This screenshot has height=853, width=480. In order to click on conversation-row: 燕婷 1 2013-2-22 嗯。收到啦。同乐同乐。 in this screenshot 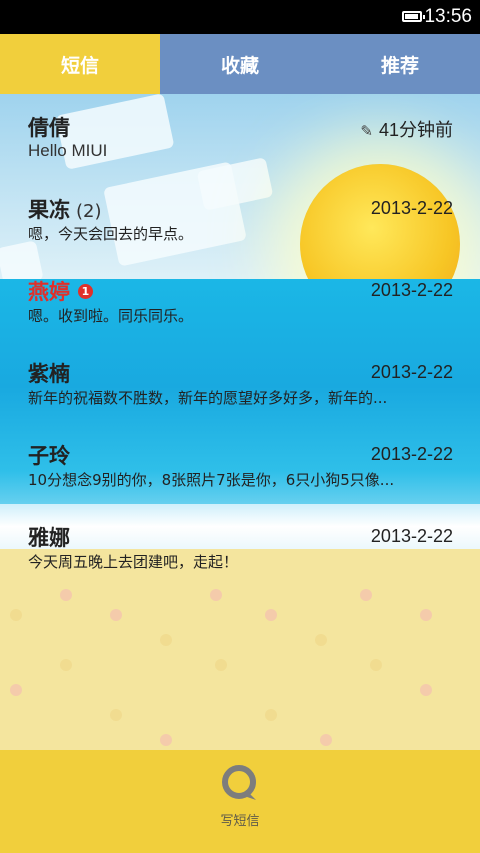, I will do `click(240, 299)`.